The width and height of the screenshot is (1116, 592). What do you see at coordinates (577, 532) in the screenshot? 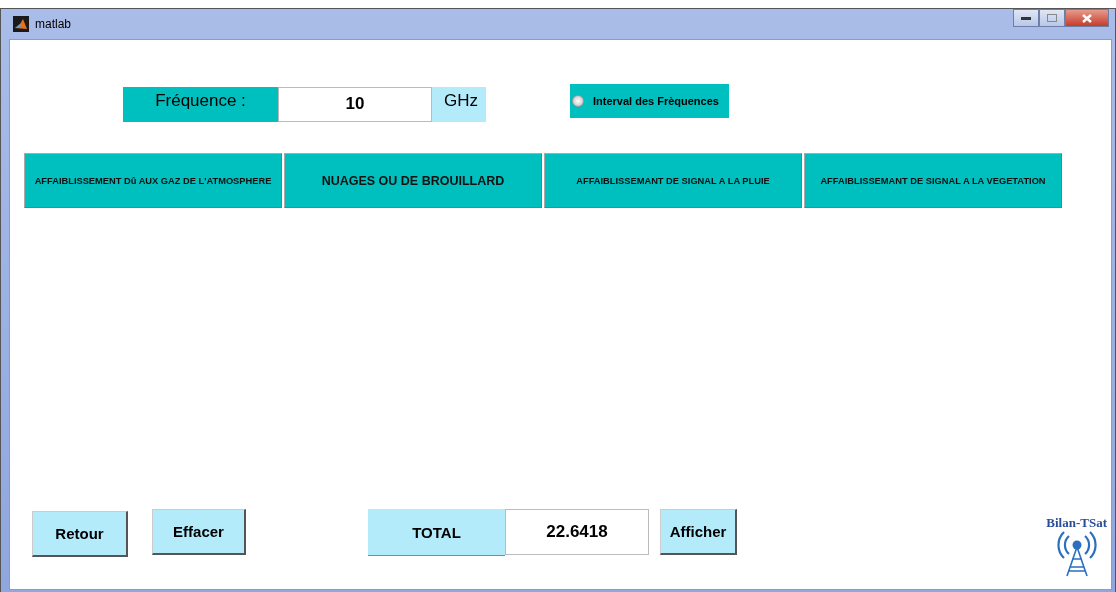
I see `total-value: 22.6418` at bounding box center [577, 532].